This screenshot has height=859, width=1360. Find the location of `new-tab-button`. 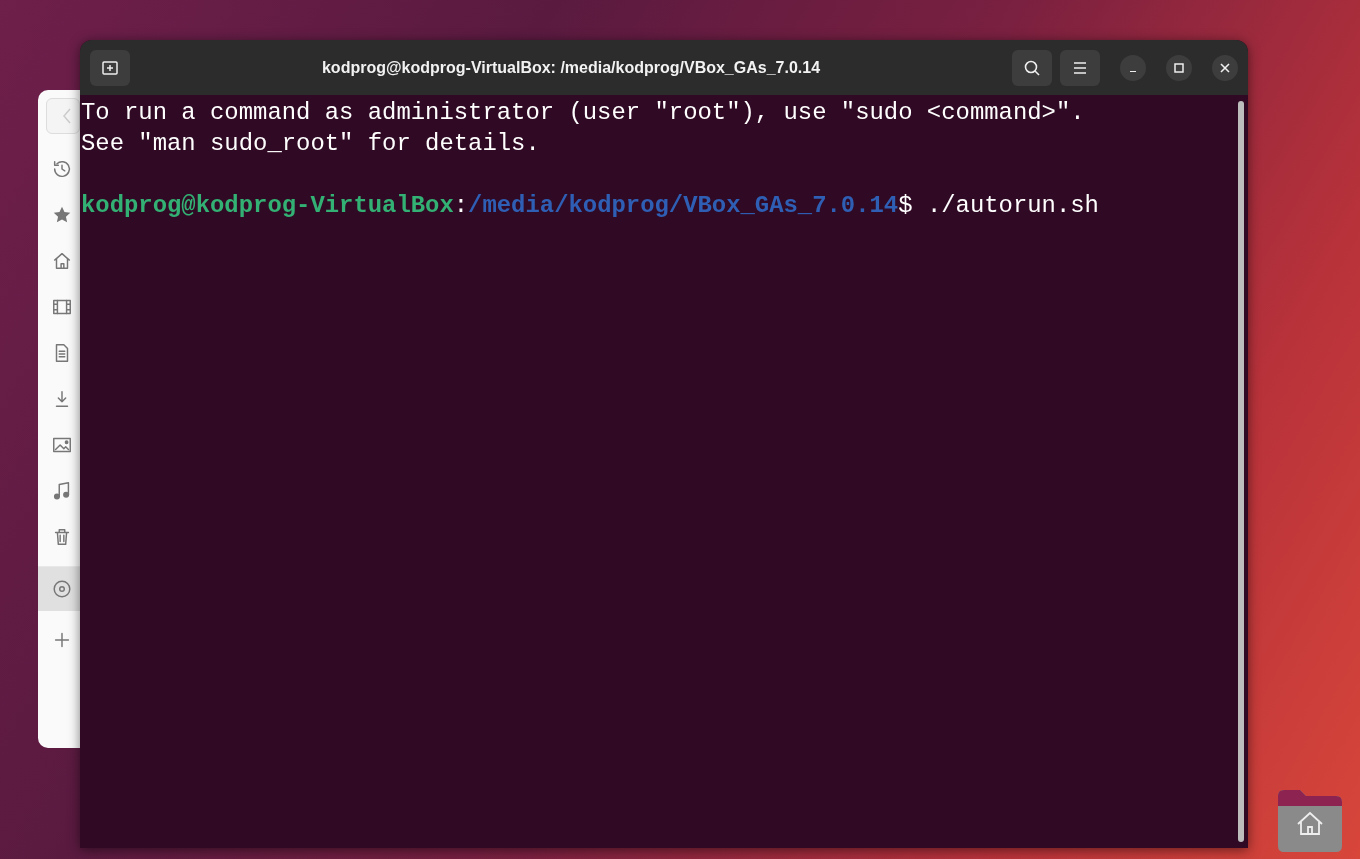

new-tab-button is located at coordinates (110, 67).